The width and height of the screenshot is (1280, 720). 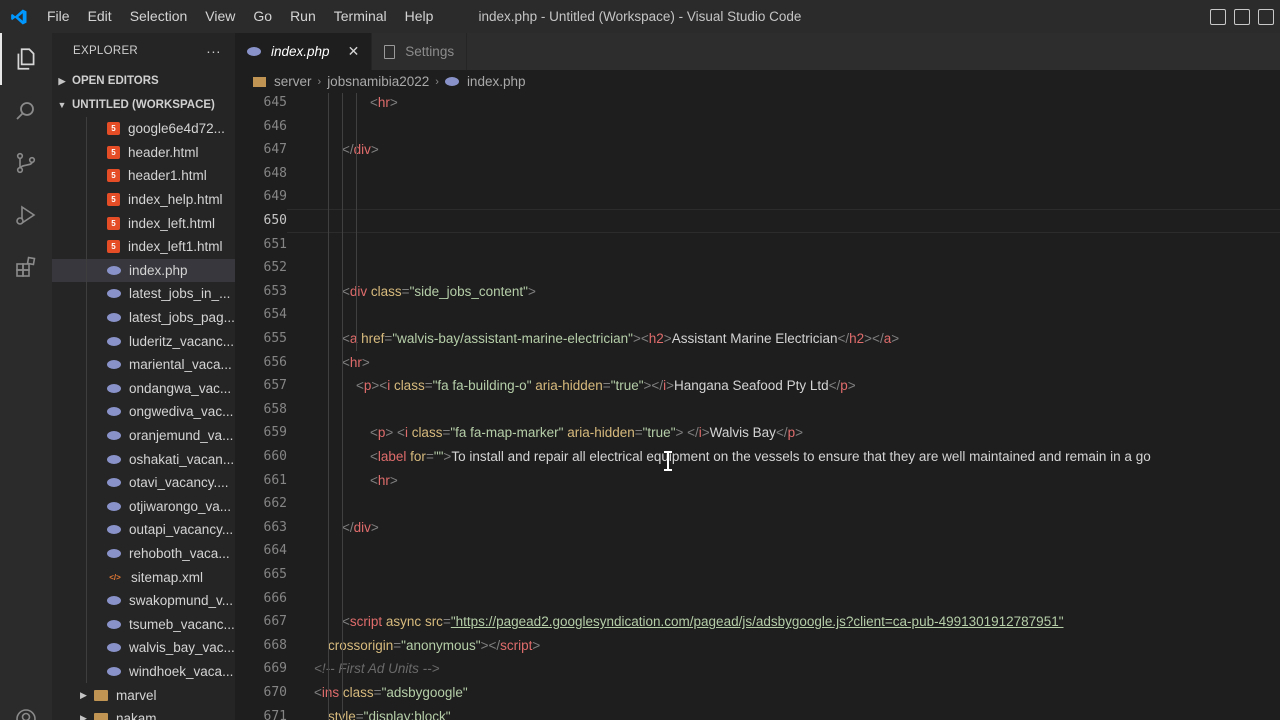 I want to click on open-editors-section: ▶ OPEN EDITORS, so click(x=143, y=81).